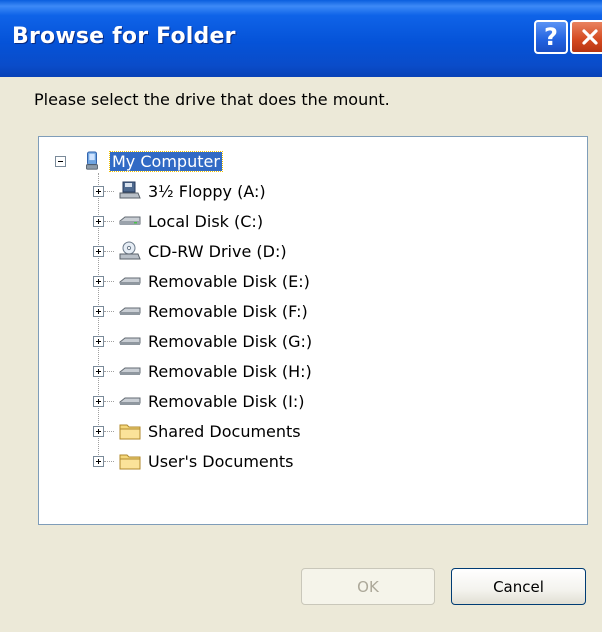 This screenshot has height=632, width=602. I want to click on tree-item-removable-e: Removable Disk (E:), so click(201, 281).